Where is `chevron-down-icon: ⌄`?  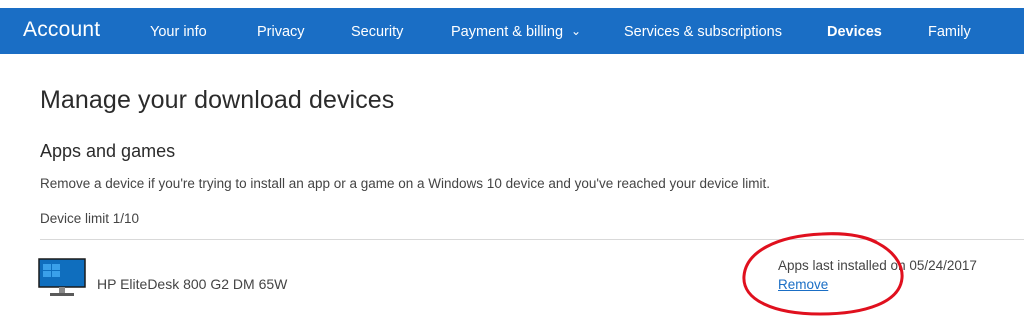 chevron-down-icon: ⌄ is located at coordinates (576, 31).